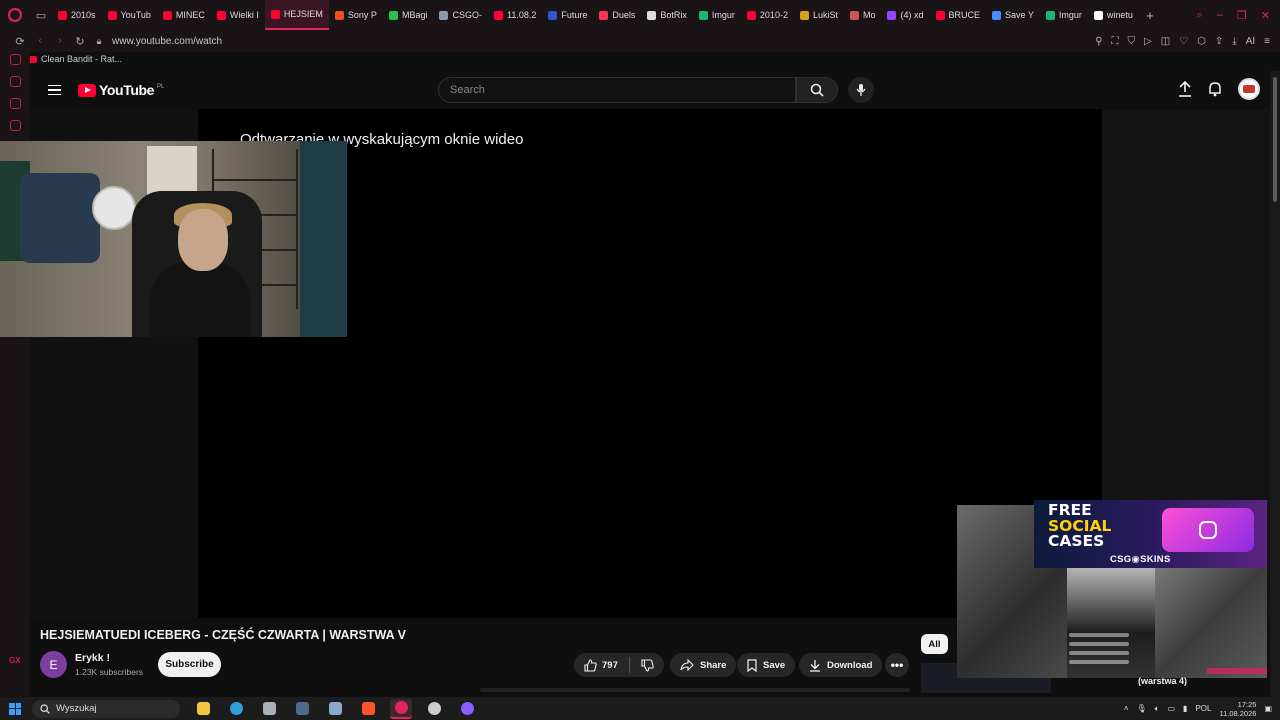 This screenshot has height=720, width=1280. Describe the element at coordinates (617, 15) in the screenshot. I see `browser-tab: Duels` at that location.